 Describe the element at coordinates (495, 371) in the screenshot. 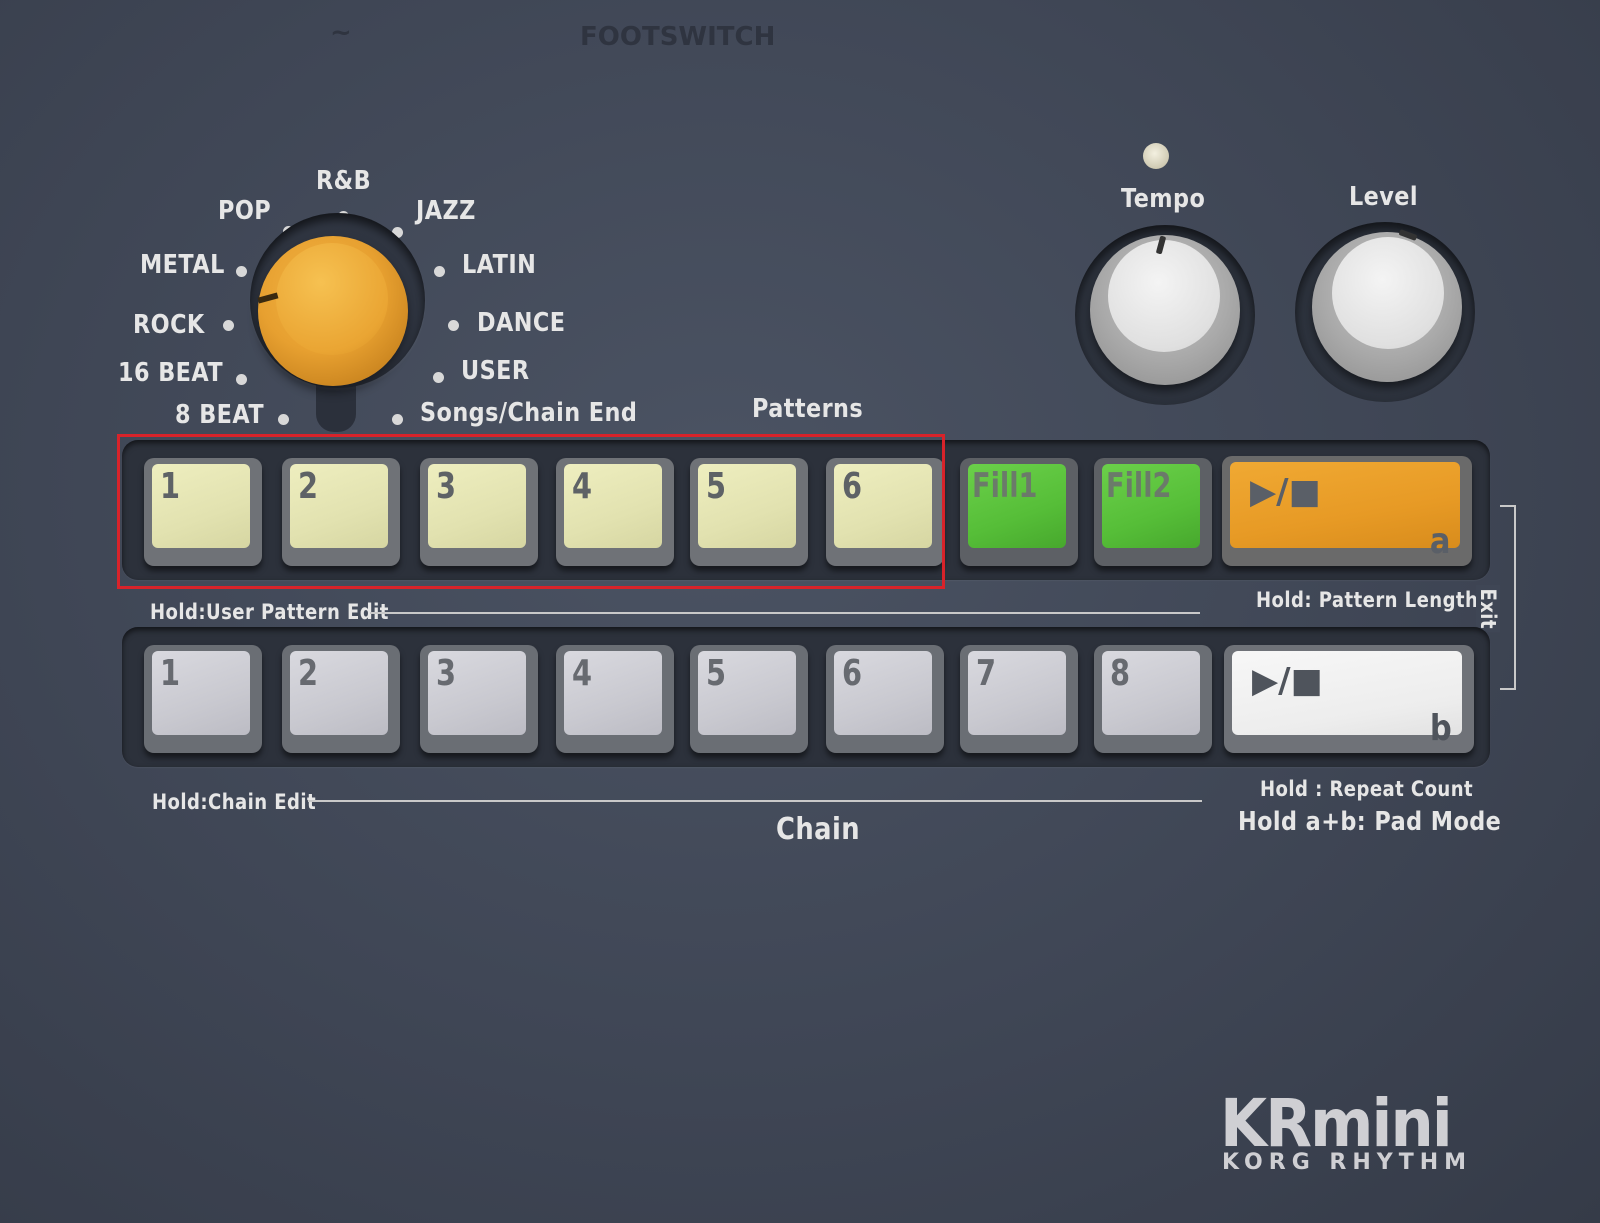

I see `genre-user-label: USER` at that location.